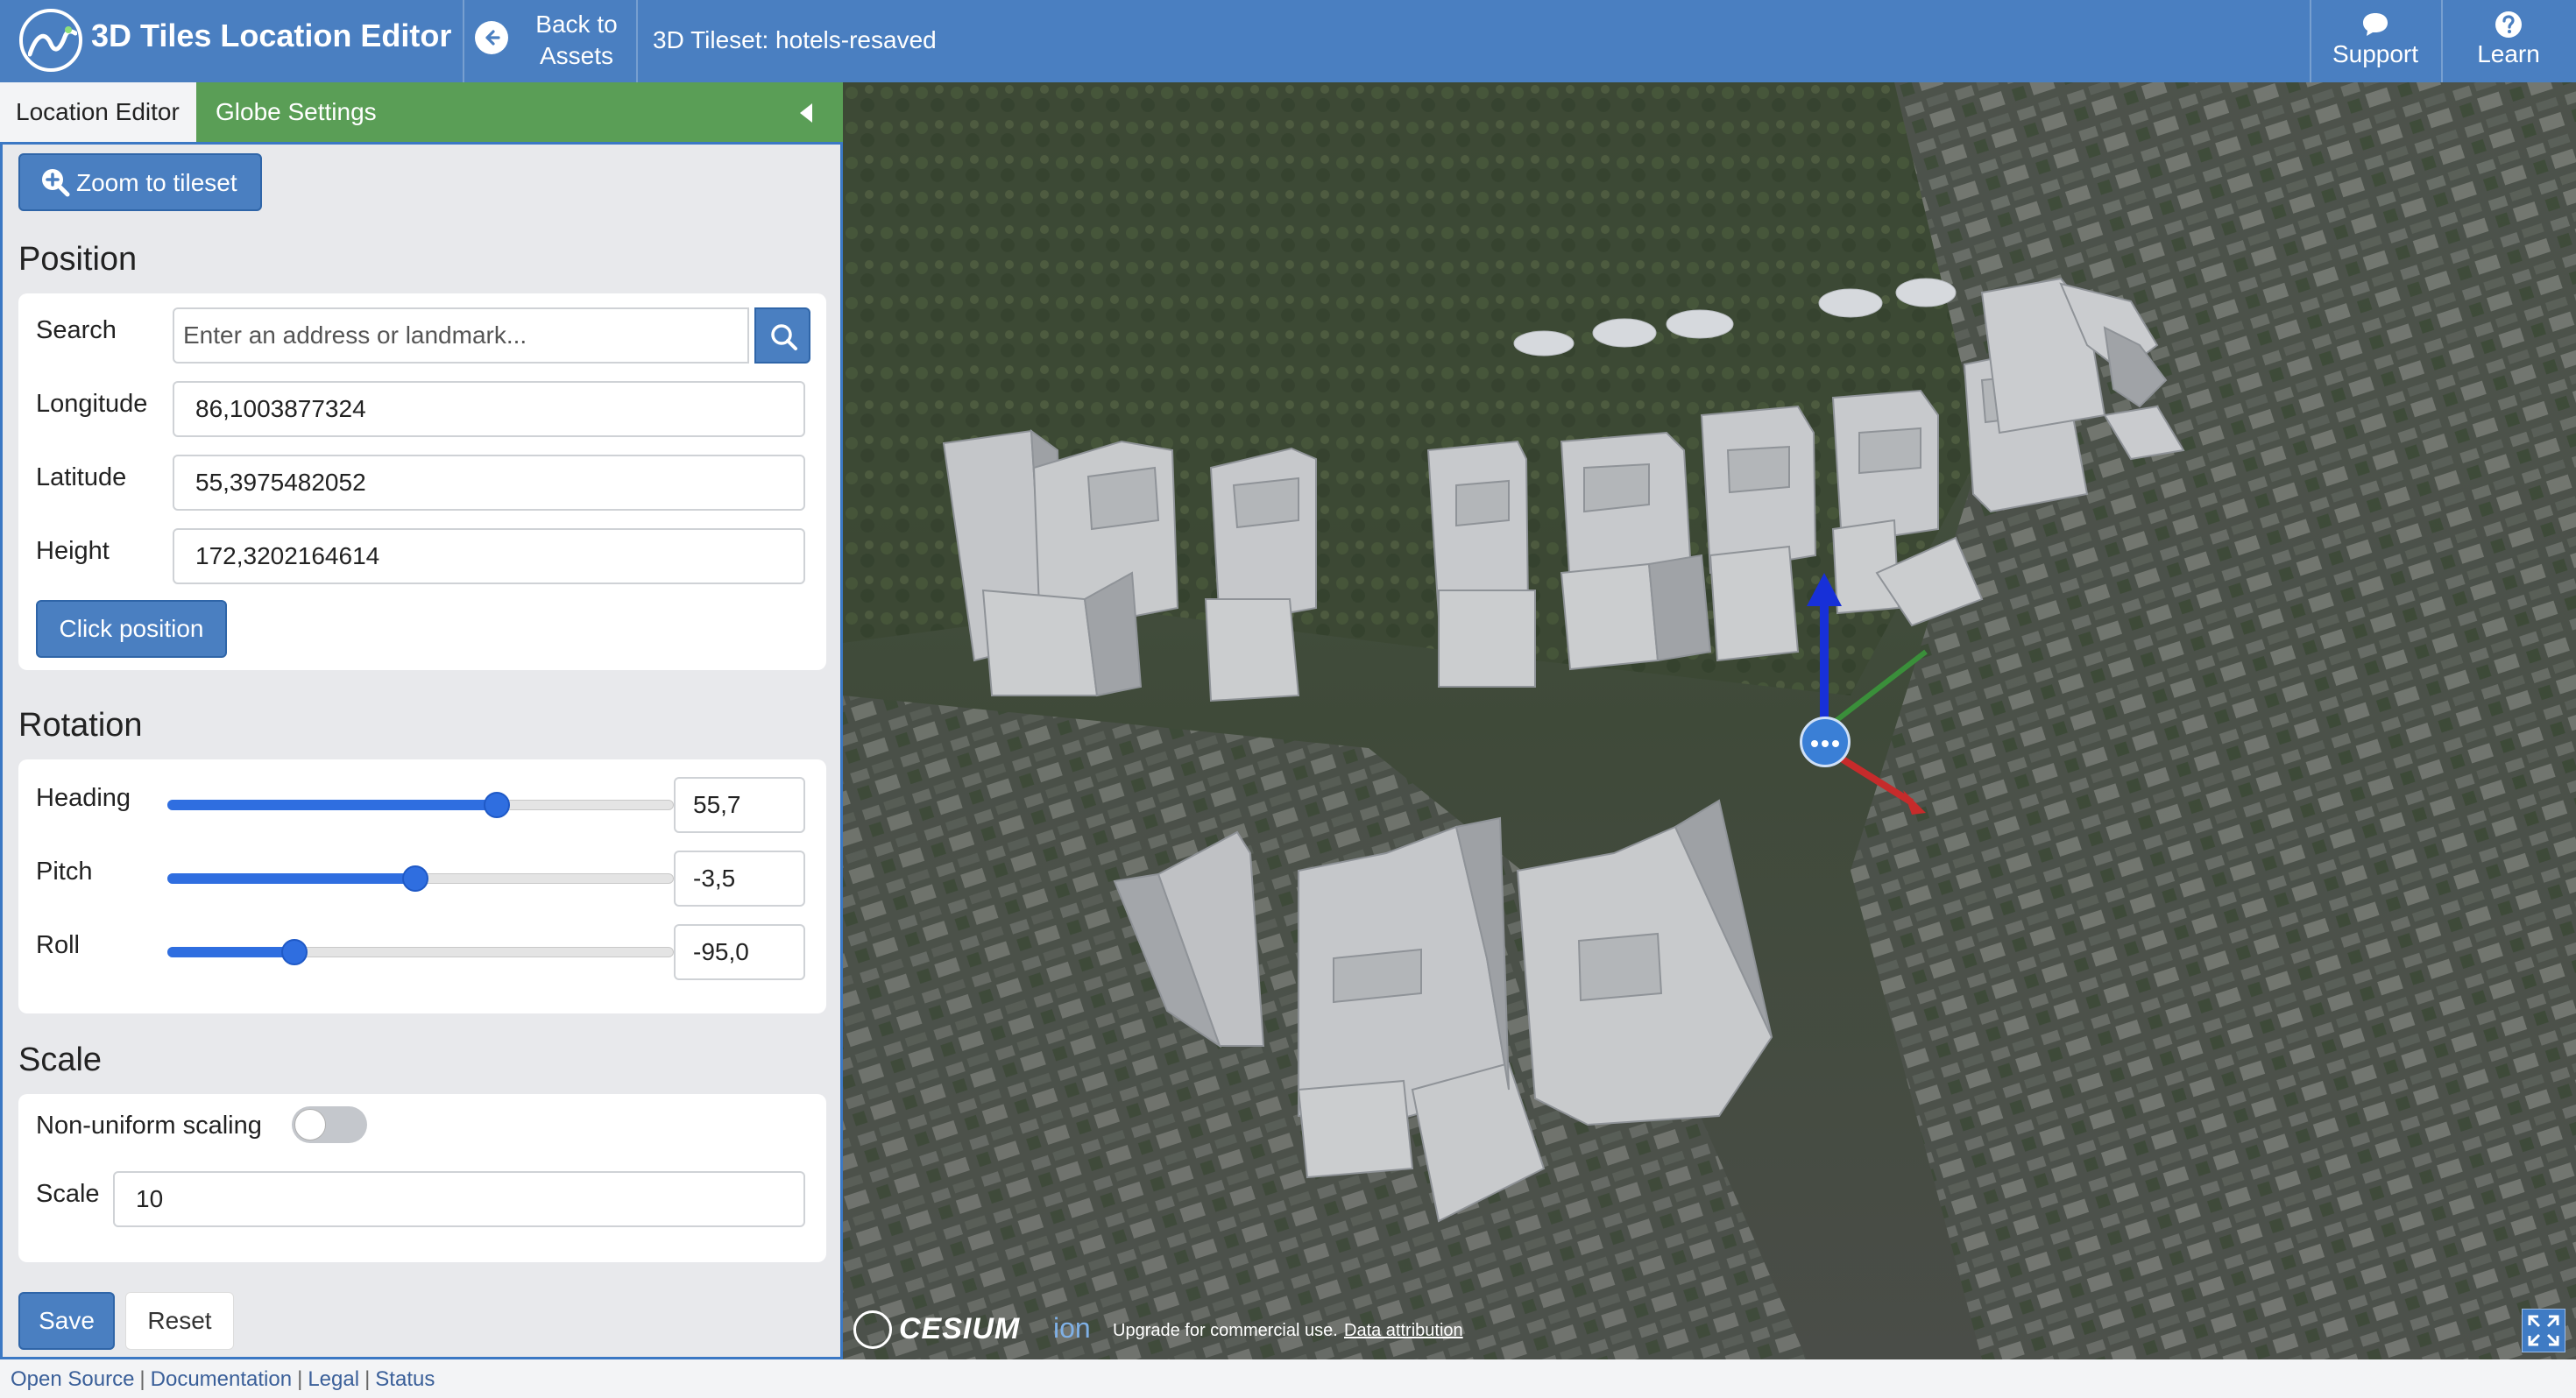 This screenshot has height=1398, width=2576. I want to click on position-heading: Position, so click(78, 259).